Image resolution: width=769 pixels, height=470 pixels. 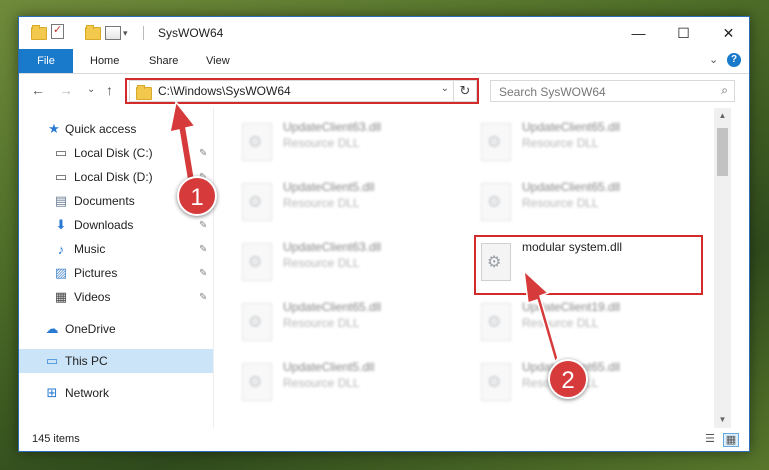 What do you see at coordinates (61, 272) in the screenshot?
I see `pictures-icon: ▨` at bounding box center [61, 272].